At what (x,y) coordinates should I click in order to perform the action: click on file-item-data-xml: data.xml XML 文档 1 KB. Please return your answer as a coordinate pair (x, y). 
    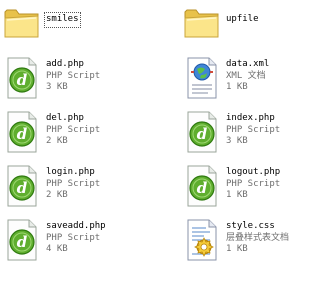
    Looking at the image, I should click on (255, 81).